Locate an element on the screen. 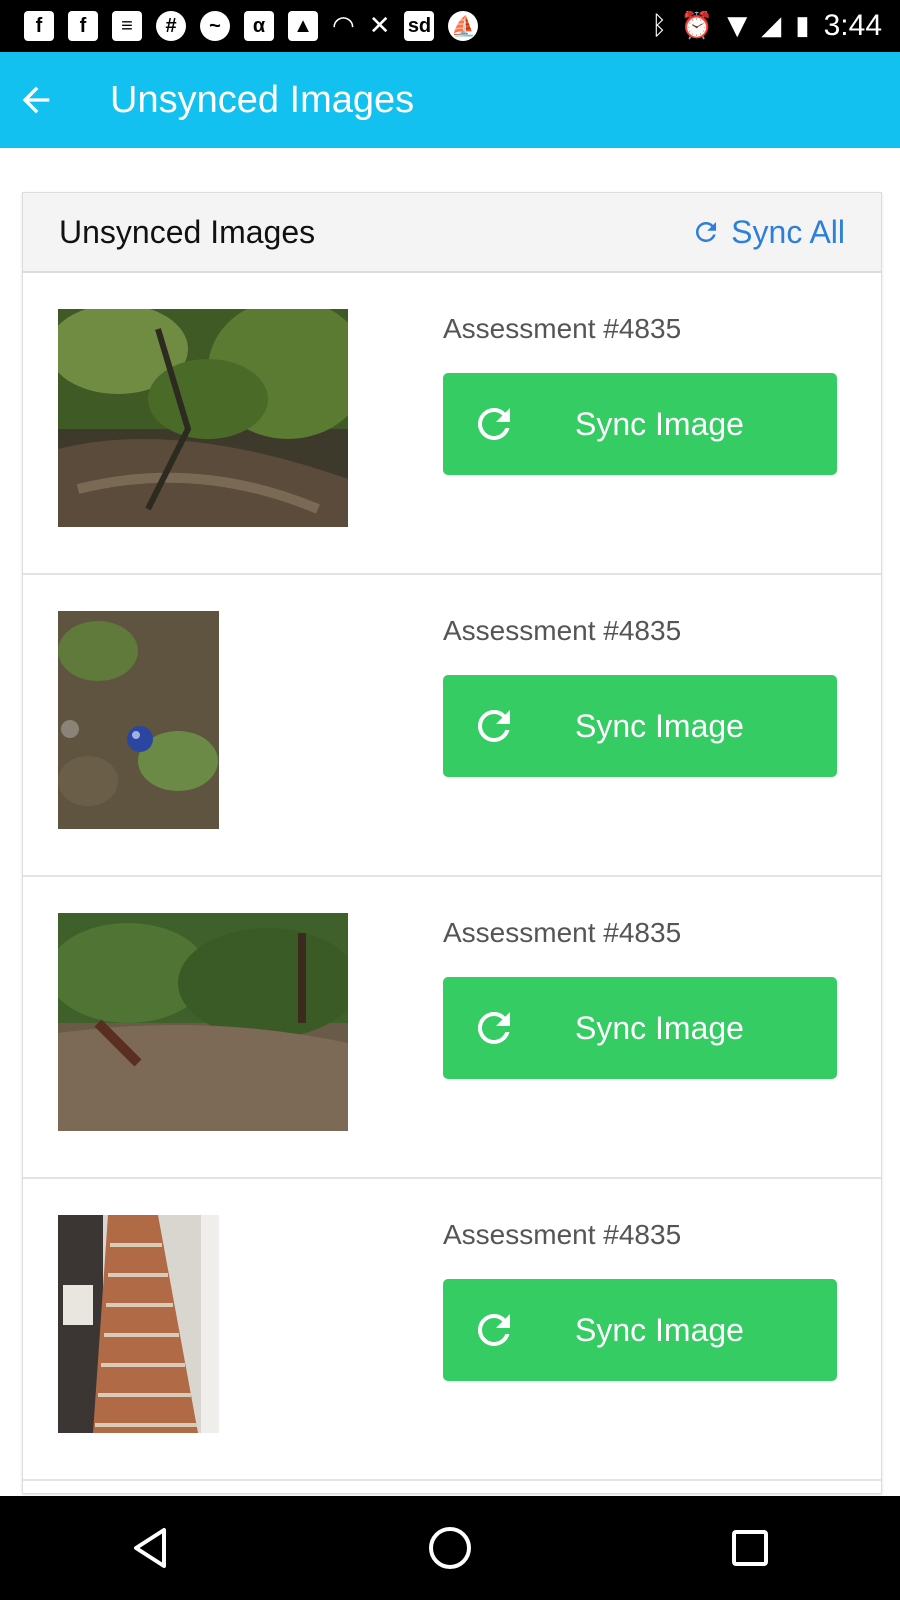 This screenshot has width=900, height=1600. missed-call-icon: ✕ is located at coordinates (379, 26).